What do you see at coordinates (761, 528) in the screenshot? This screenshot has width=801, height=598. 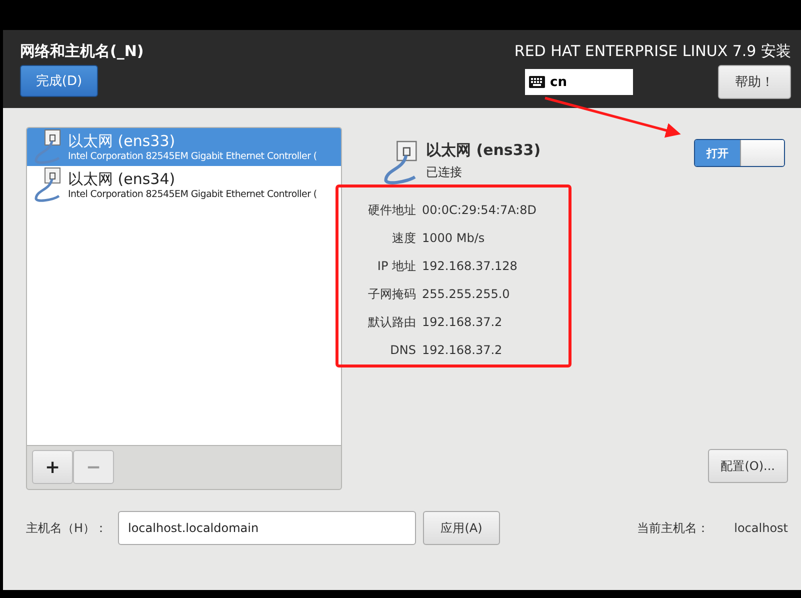 I see `current-hostname-value: localhost` at bounding box center [761, 528].